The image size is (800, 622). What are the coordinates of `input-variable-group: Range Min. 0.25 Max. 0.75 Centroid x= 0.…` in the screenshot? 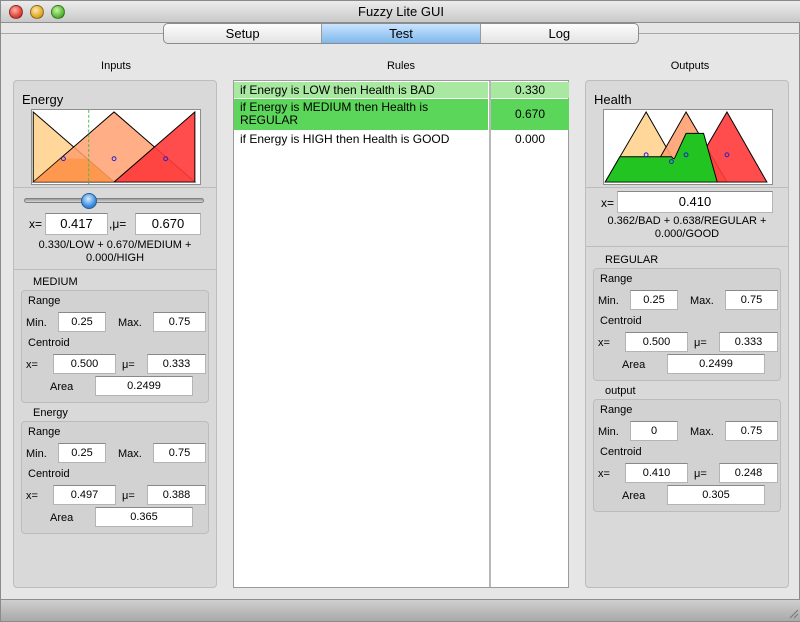 It's located at (115, 477).